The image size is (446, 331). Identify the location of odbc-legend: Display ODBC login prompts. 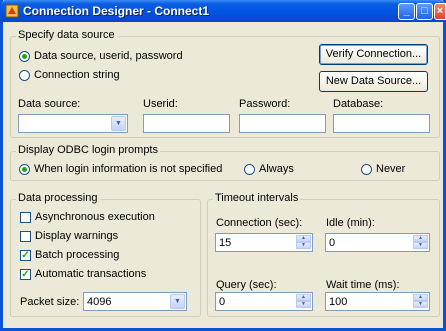
(88, 150).